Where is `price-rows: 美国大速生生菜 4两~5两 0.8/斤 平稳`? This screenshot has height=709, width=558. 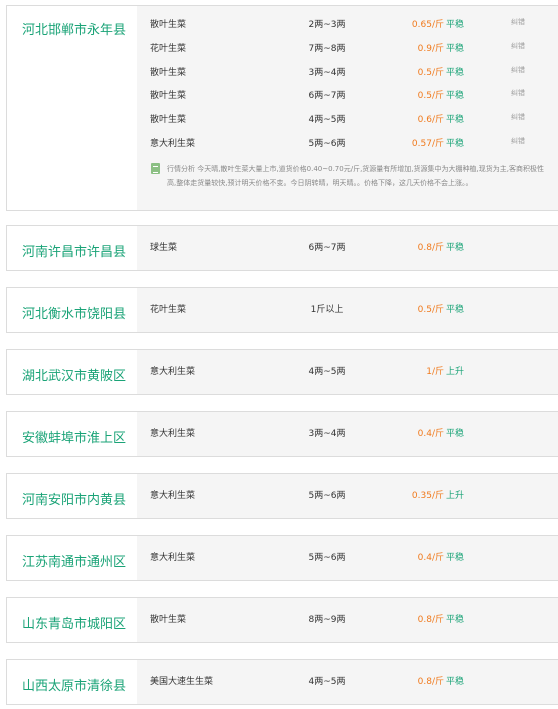
price-rows: 美国大速生生菜 4两~5两 0.8/斤 平稳 is located at coordinates (347, 682).